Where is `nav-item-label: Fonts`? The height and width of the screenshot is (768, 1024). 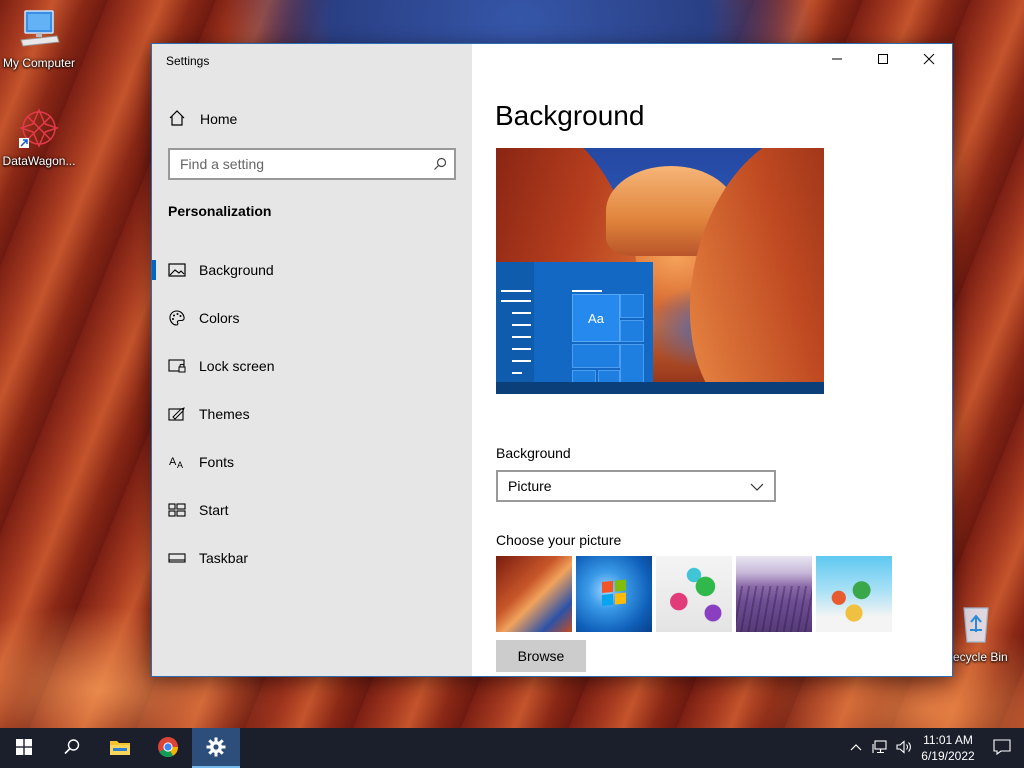 nav-item-label: Fonts is located at coordinates (217, 462).